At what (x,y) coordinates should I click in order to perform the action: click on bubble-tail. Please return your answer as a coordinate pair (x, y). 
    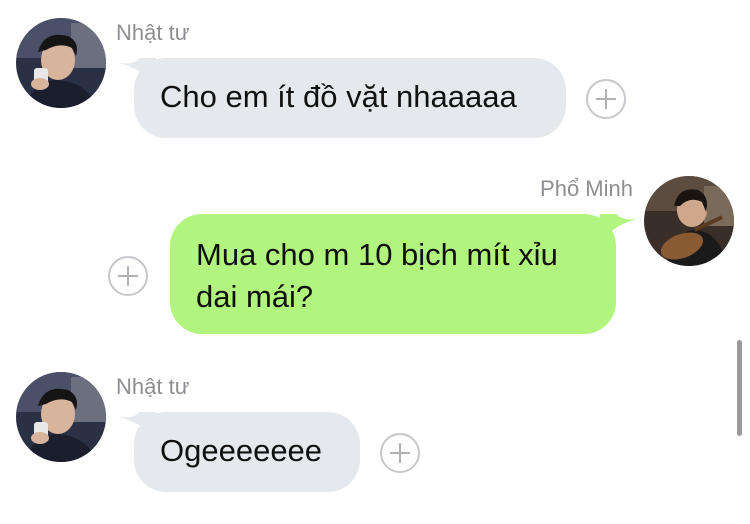
    Looking at the image, I should click on (620, 229).